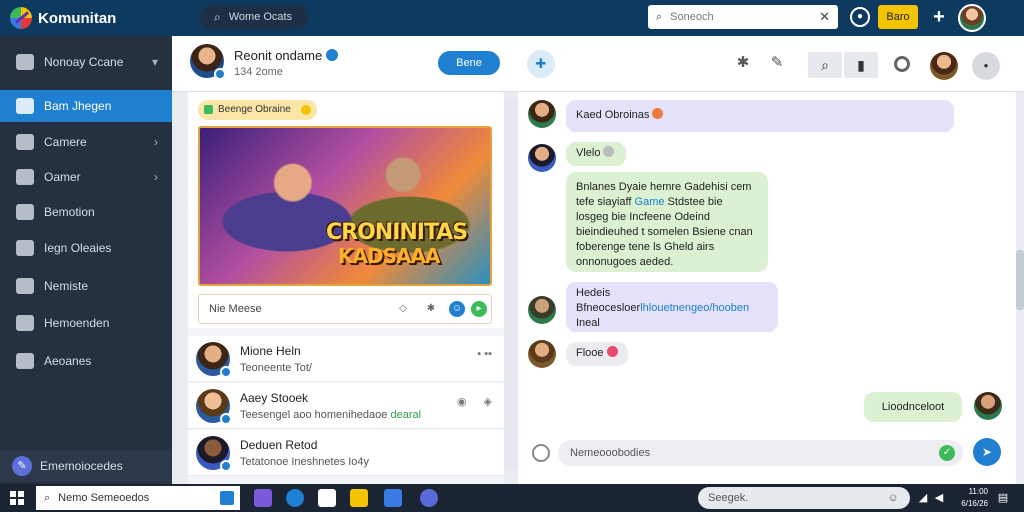 The height and width of the screenshot is (512, 1024). Describe the element at coordinates (258, 72) in the screenshot. I see `member-count: 134 2ome` at that location.